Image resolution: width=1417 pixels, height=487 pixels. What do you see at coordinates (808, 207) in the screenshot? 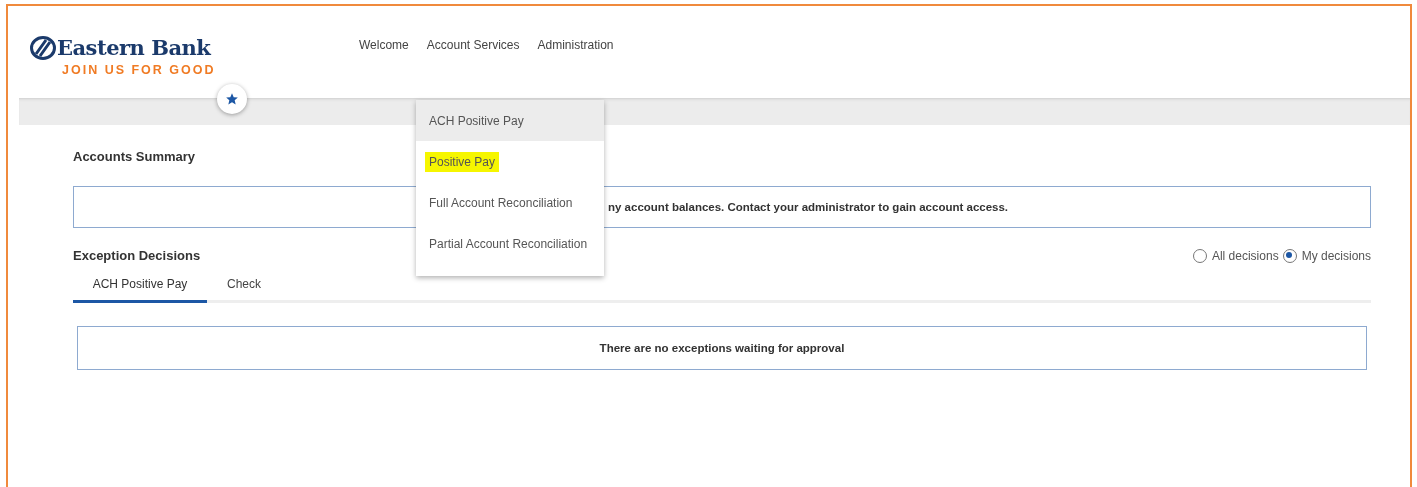
I see `message-text: ny account balances. Contact your administrator to gain account access.` at bounding box center [808, 207].